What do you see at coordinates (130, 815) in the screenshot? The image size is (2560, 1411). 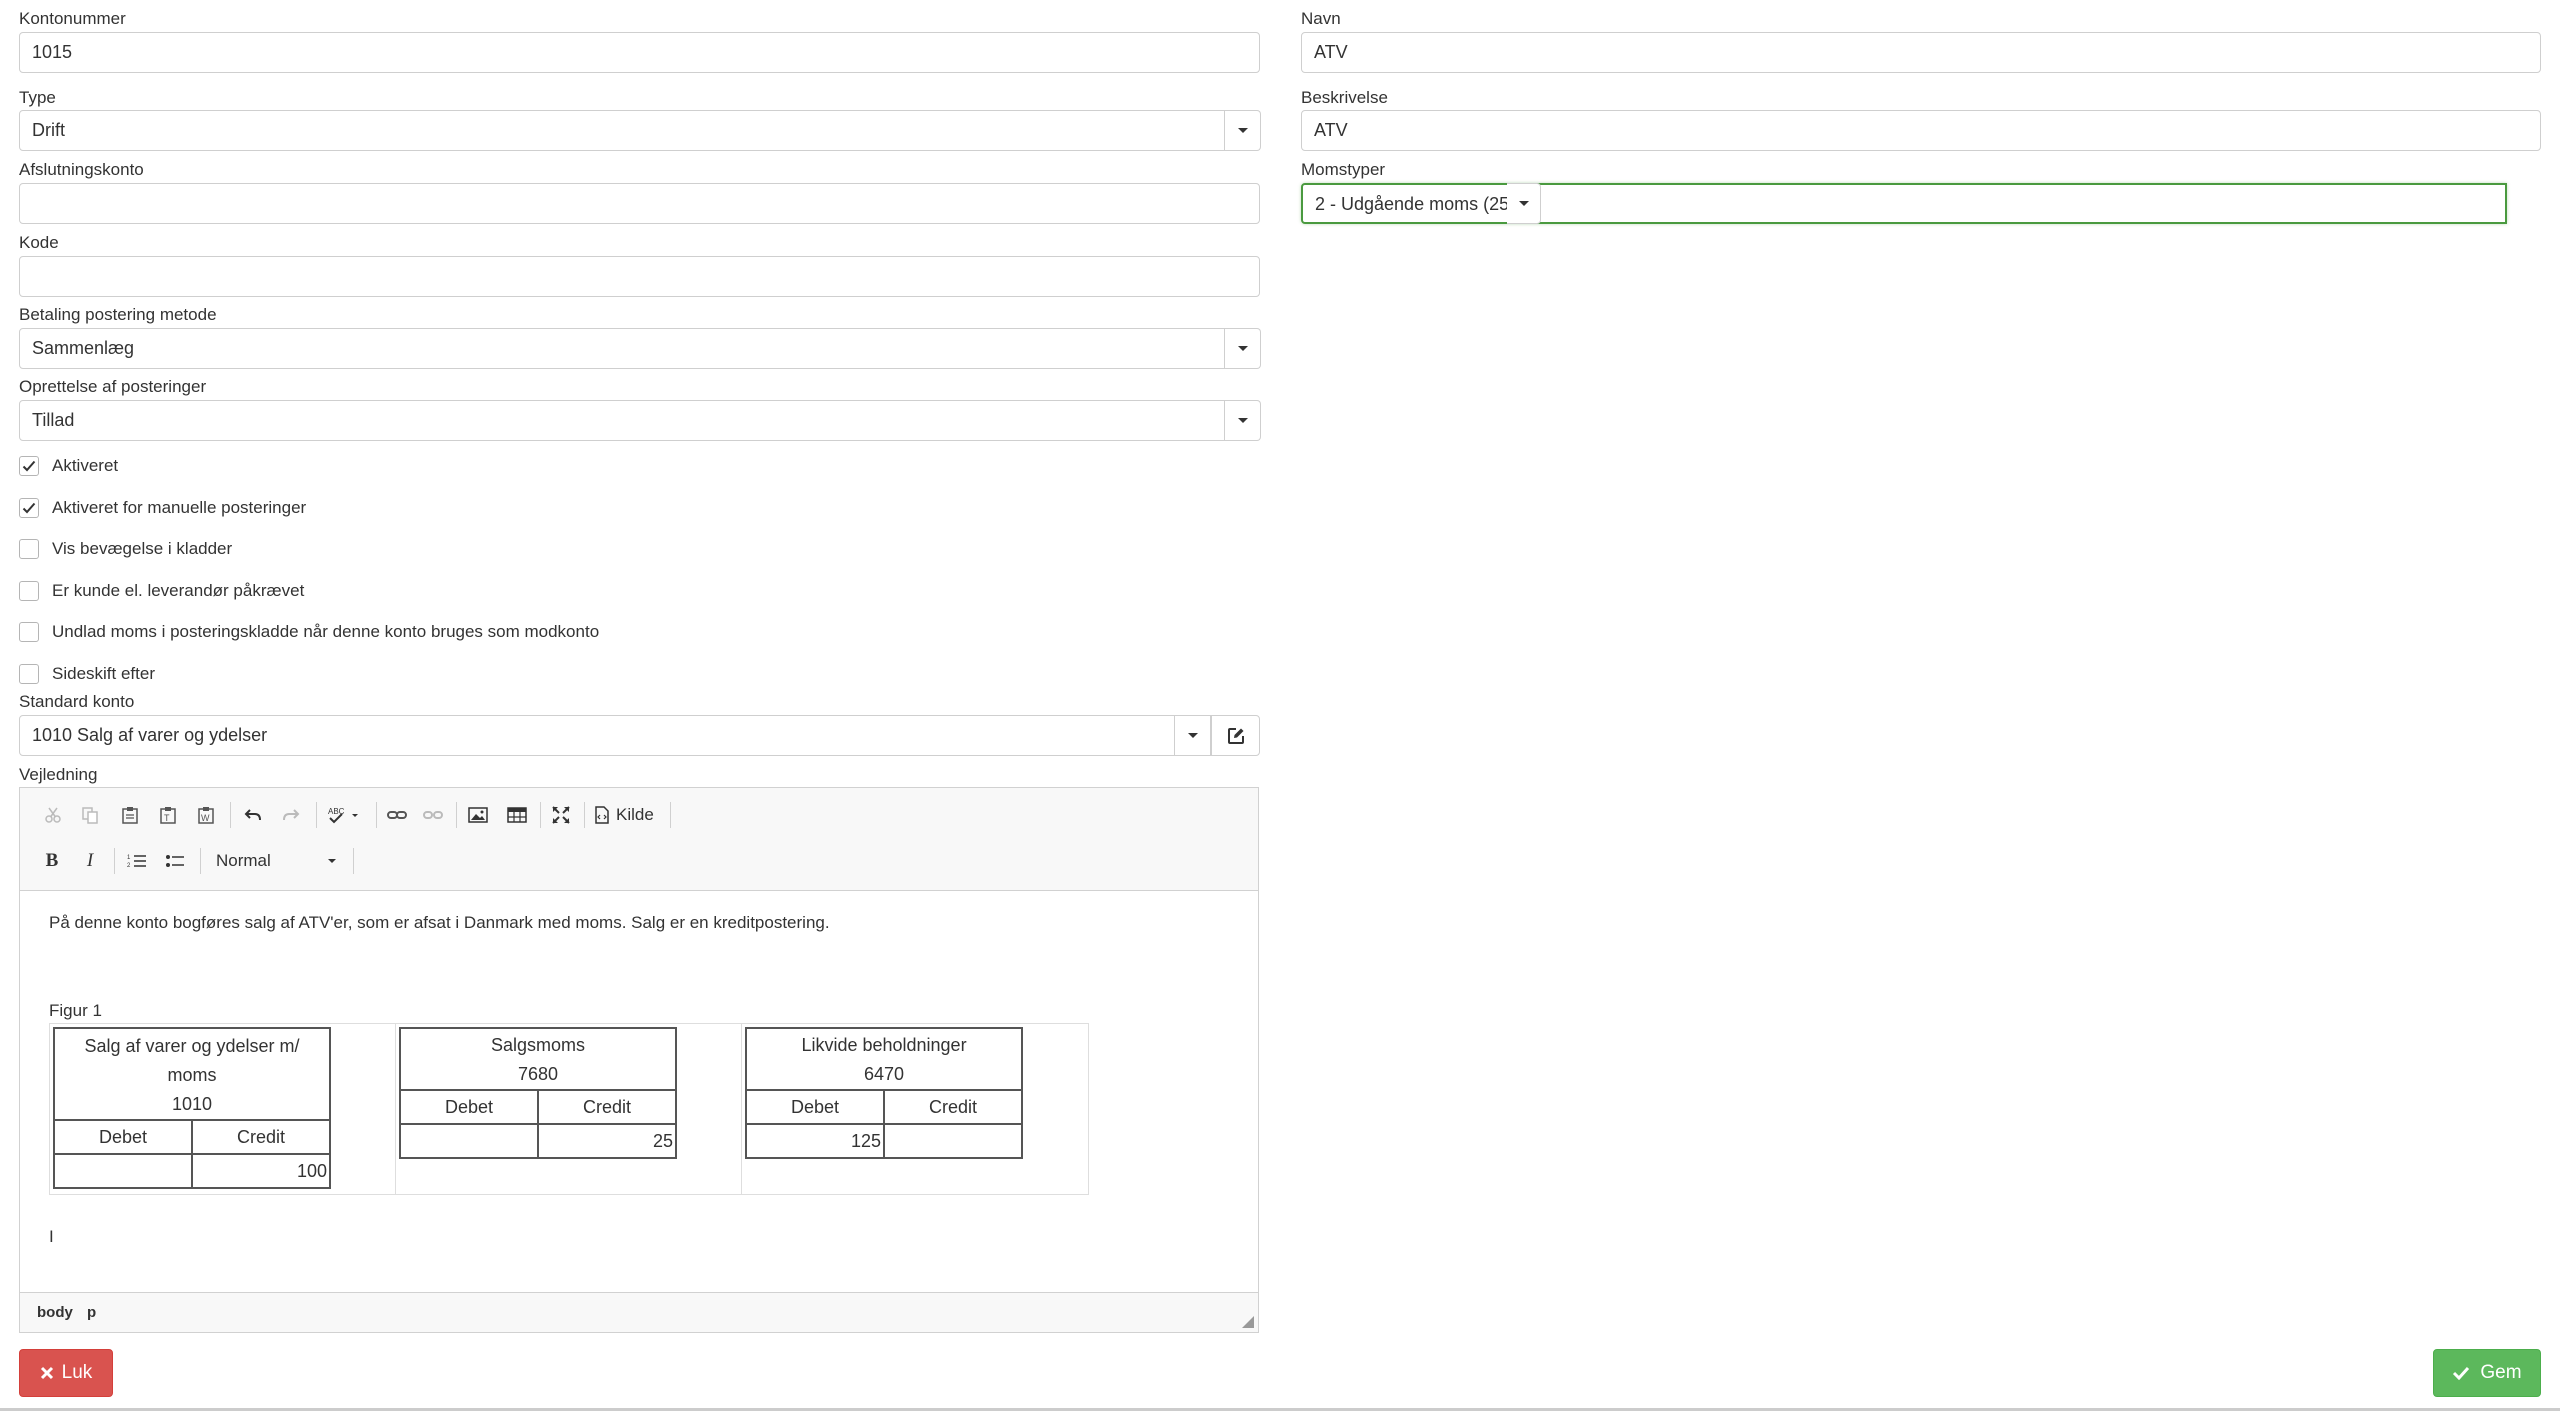 I see `paste-icon` at bounding box center [130, 815].